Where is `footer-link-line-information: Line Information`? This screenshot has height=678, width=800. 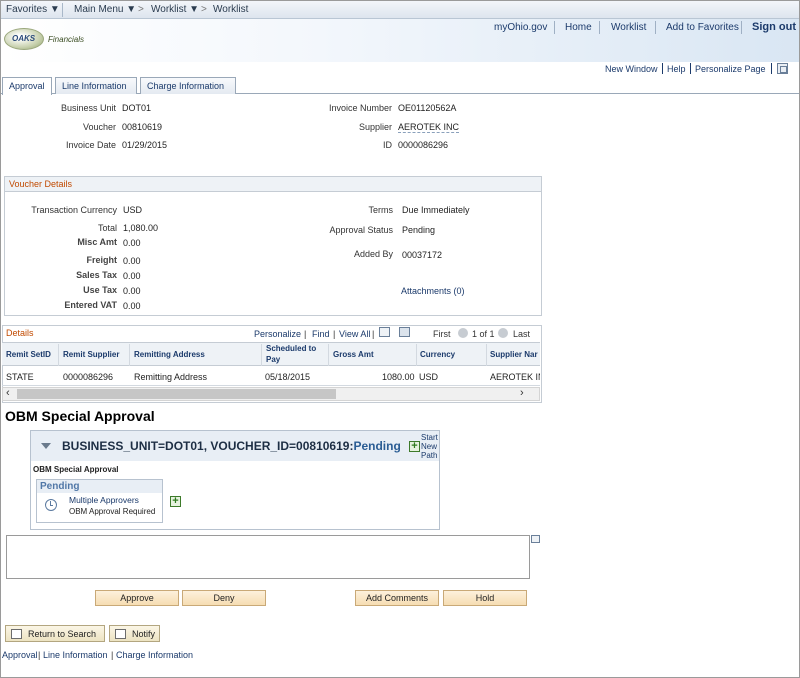 footer-link-line-information: Line Information is located at coordinates (75, 655).